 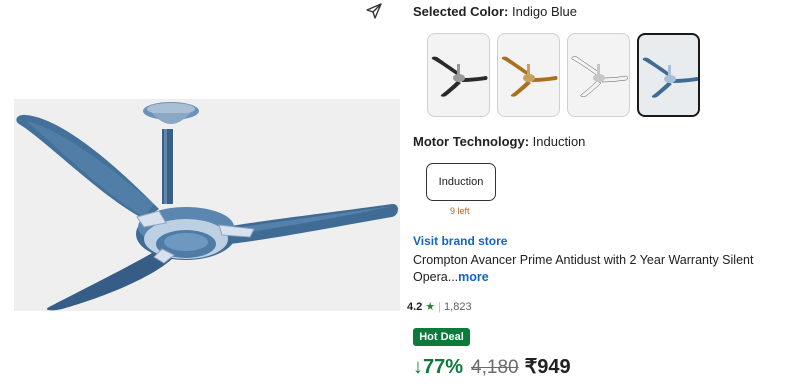 I want to click on stock-note: 9 left, so click(x=460, y=211).